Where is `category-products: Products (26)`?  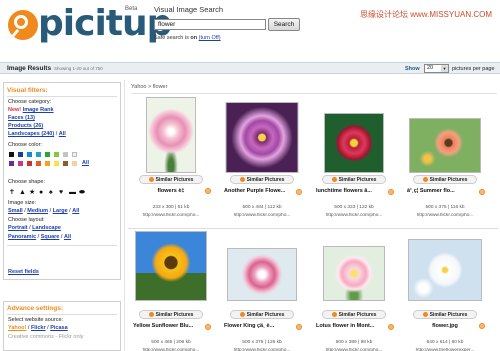
category-products: Products (26) is located at coordinates (25, 126).